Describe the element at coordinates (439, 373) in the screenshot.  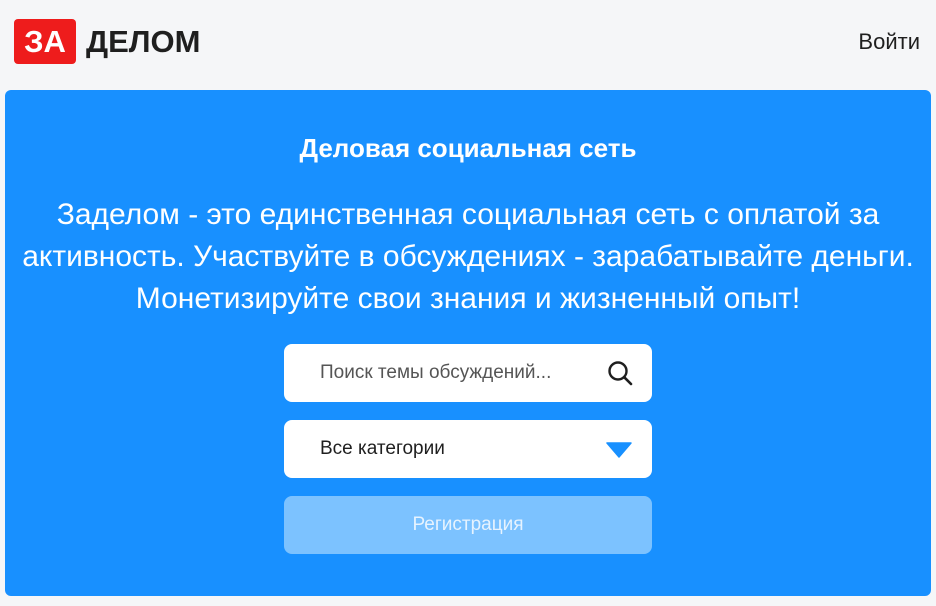
I see `search-input` at that location.